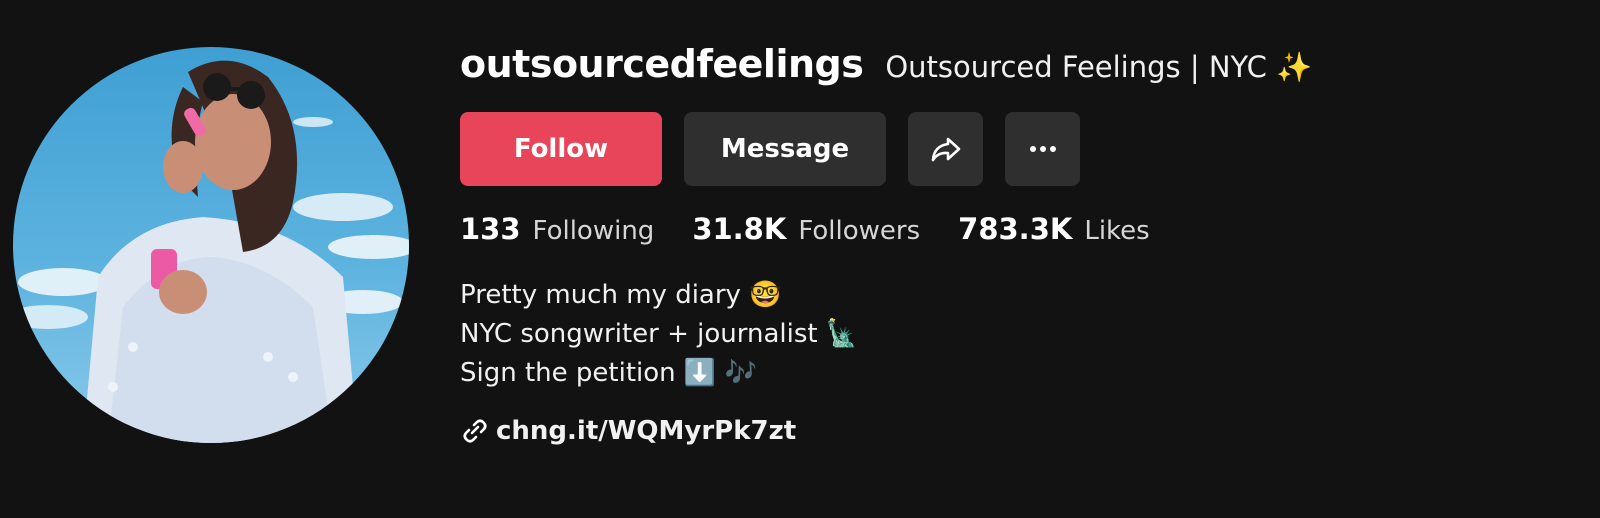 The image size is (1600, 518). Describe the element at coordinates (561, 149) in the screenshot. I see `follow-button: Follow` at that location.